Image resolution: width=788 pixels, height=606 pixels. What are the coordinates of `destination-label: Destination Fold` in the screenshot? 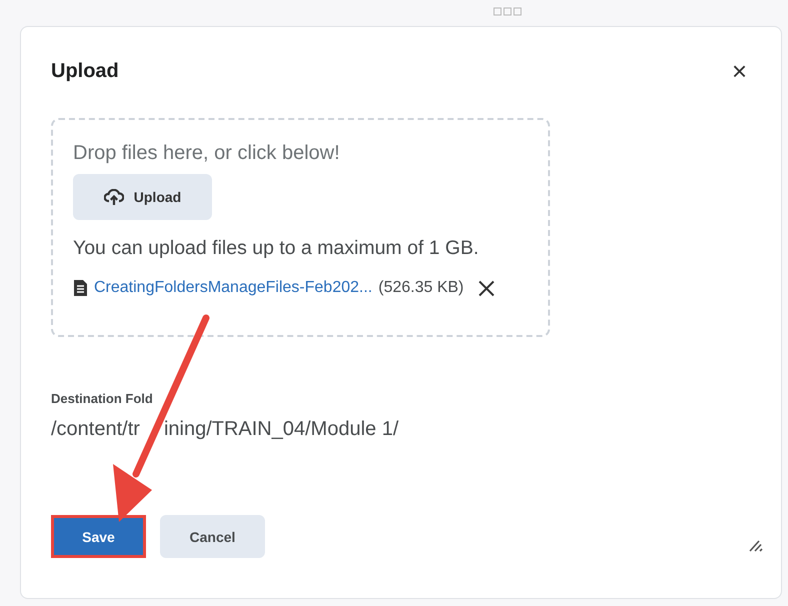 It's located at (102, 398).